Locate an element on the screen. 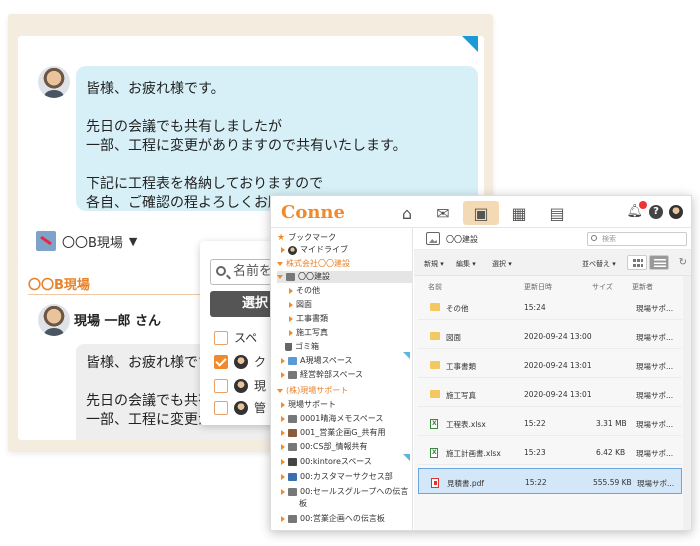 This screenshot has height=546, width=700. tree-item: 工事書類 is located at coordinates (308, 319).